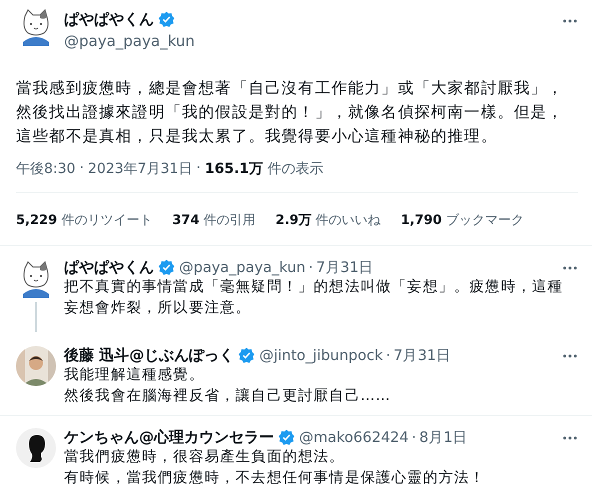 The image size is (592, 495). Describe the element at coordinates (290, 112) in the screenshot. I see `tweet-text: 當我感到疲憊時，總是會想著「自己沒有工作能力」或「大家都討厭我」，然後找出證據來證明「我的假設是對的！」，就像名偵探柯南一樣。但是，這些都不是真相，只是我太累了。我覺得要小心這種神秘的推理。` at that location.